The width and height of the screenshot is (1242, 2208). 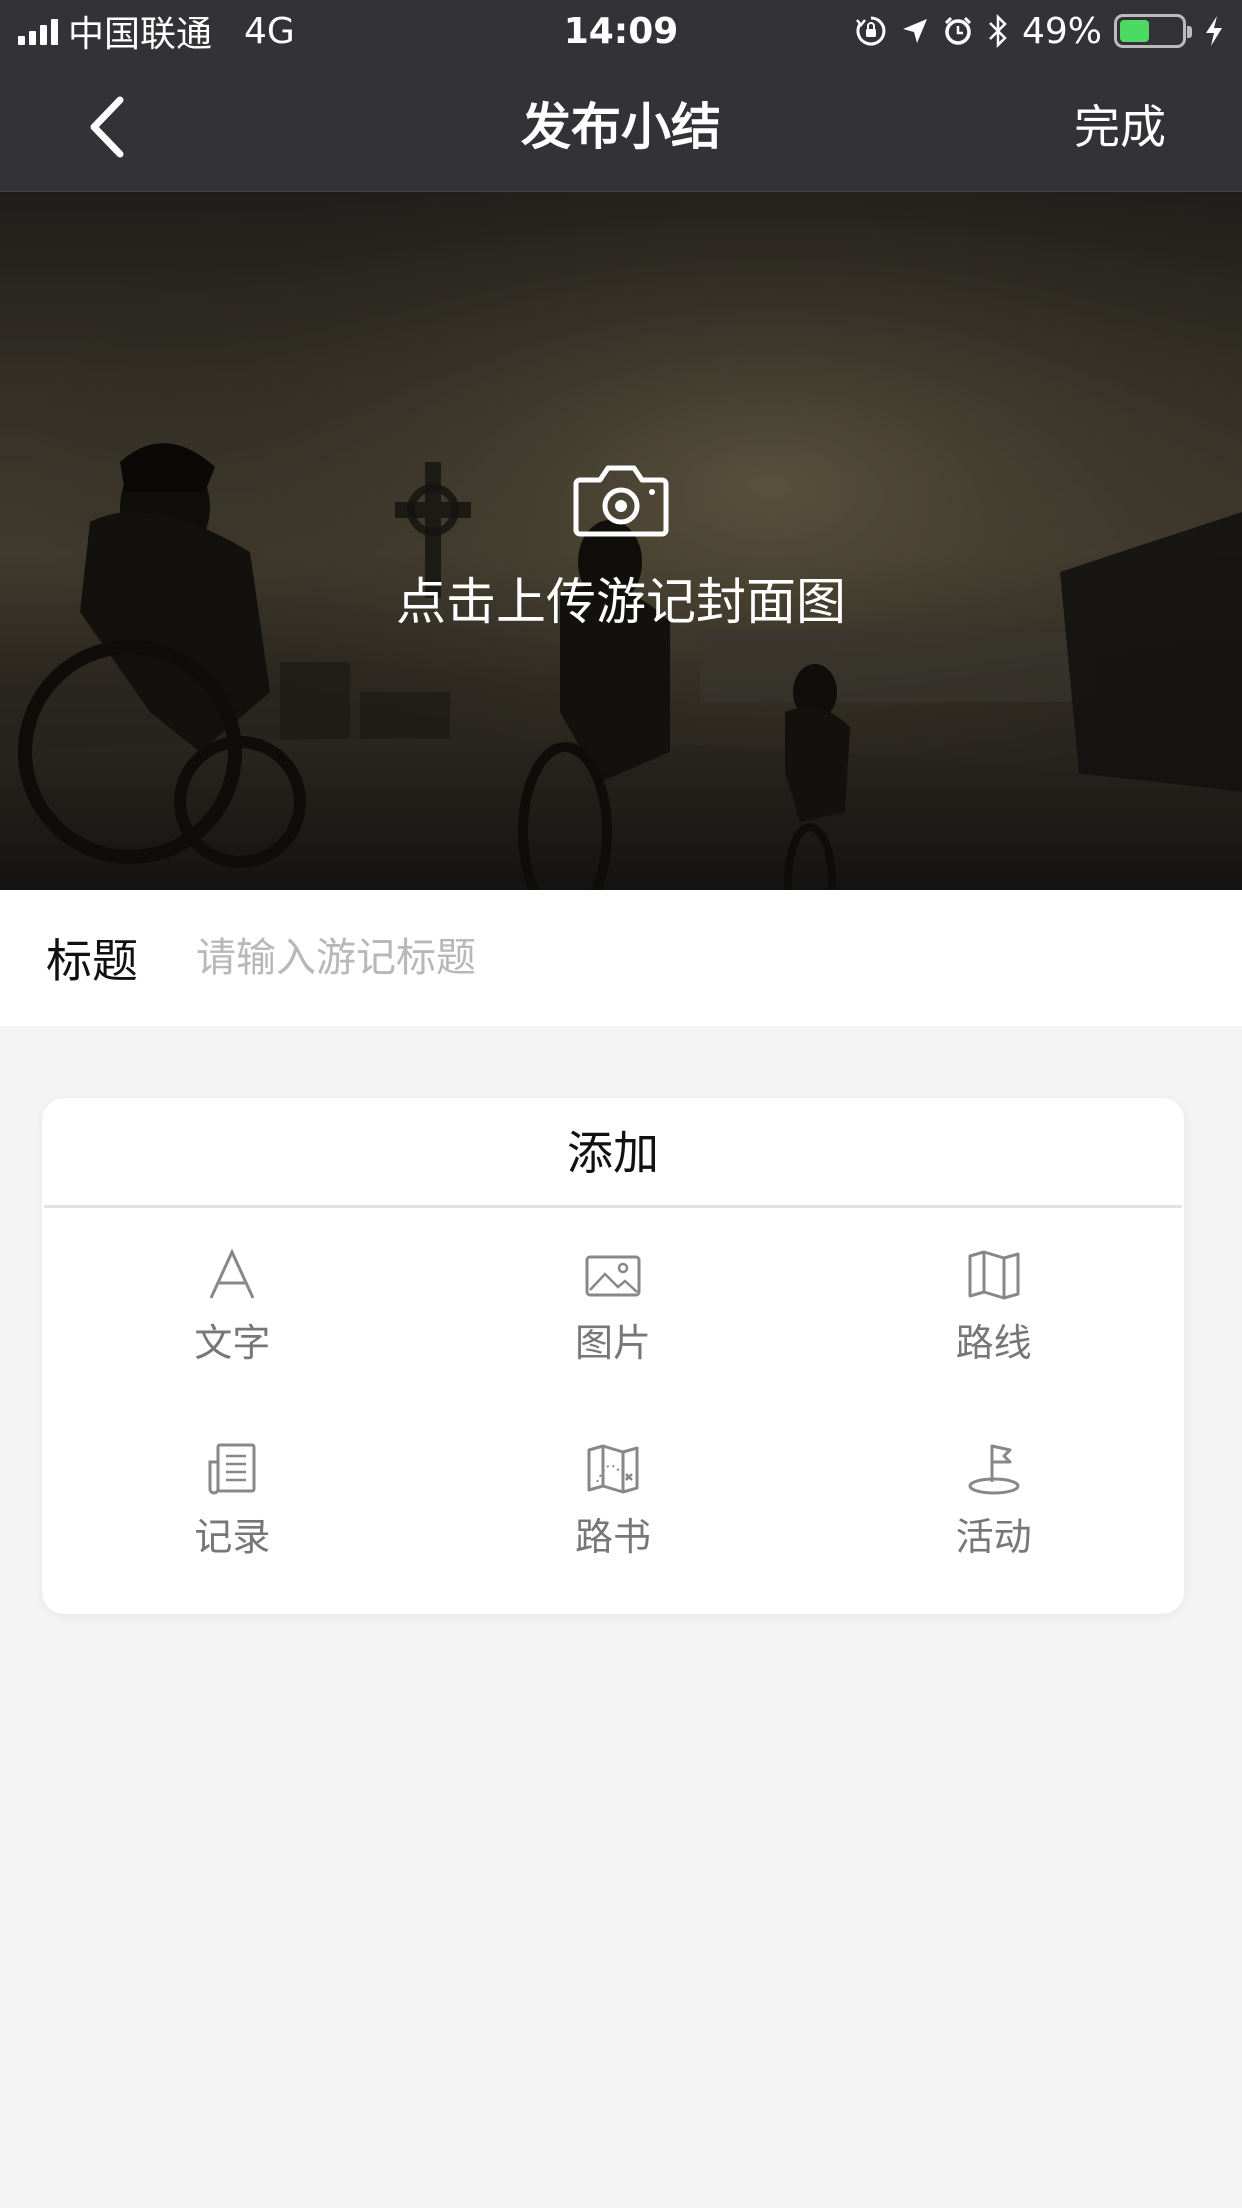 I want to click on add-activity-button: 活动, so click(x=993, y=1539).